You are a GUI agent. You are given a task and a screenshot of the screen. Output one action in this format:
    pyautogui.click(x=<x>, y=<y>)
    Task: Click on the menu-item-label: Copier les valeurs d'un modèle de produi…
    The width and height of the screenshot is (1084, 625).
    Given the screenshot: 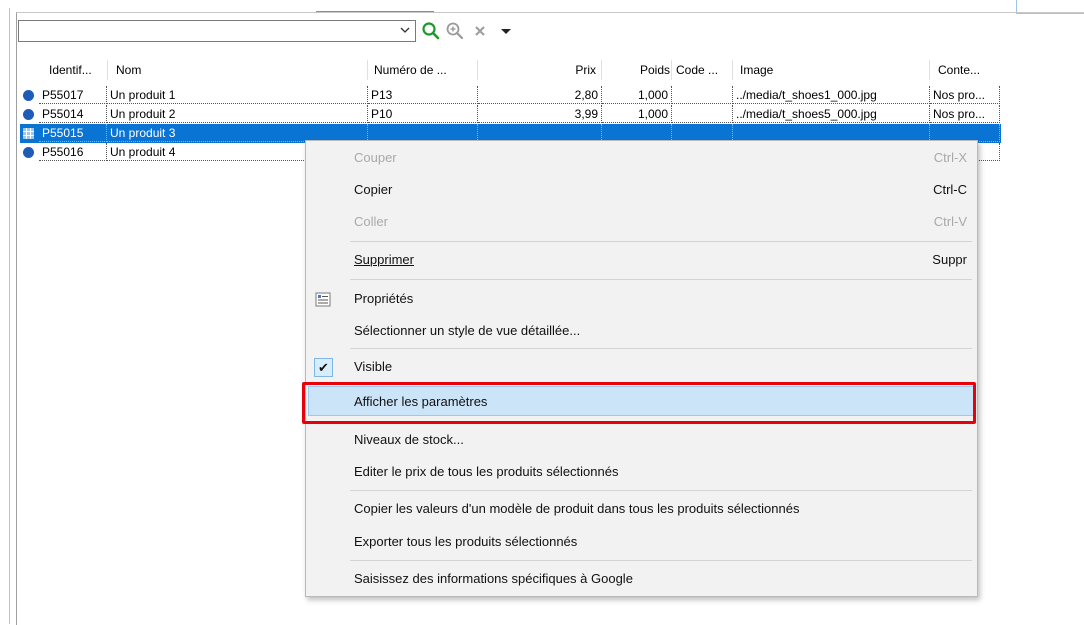 What is the action you would take?
    pyautogui.click(x=577, y=508)
    